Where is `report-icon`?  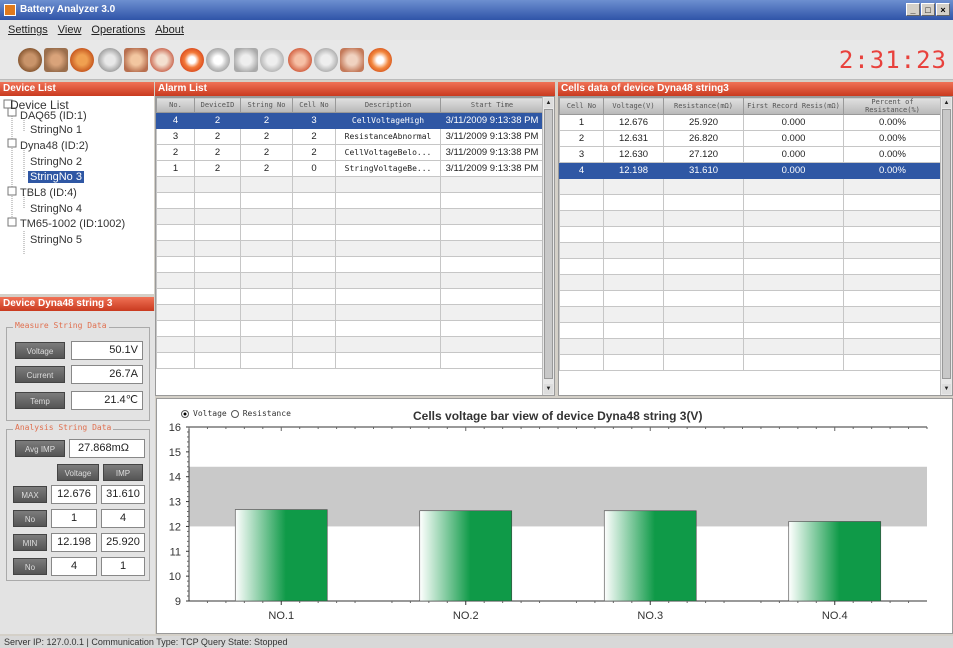
report-icon is located at coordinates (246, 60).